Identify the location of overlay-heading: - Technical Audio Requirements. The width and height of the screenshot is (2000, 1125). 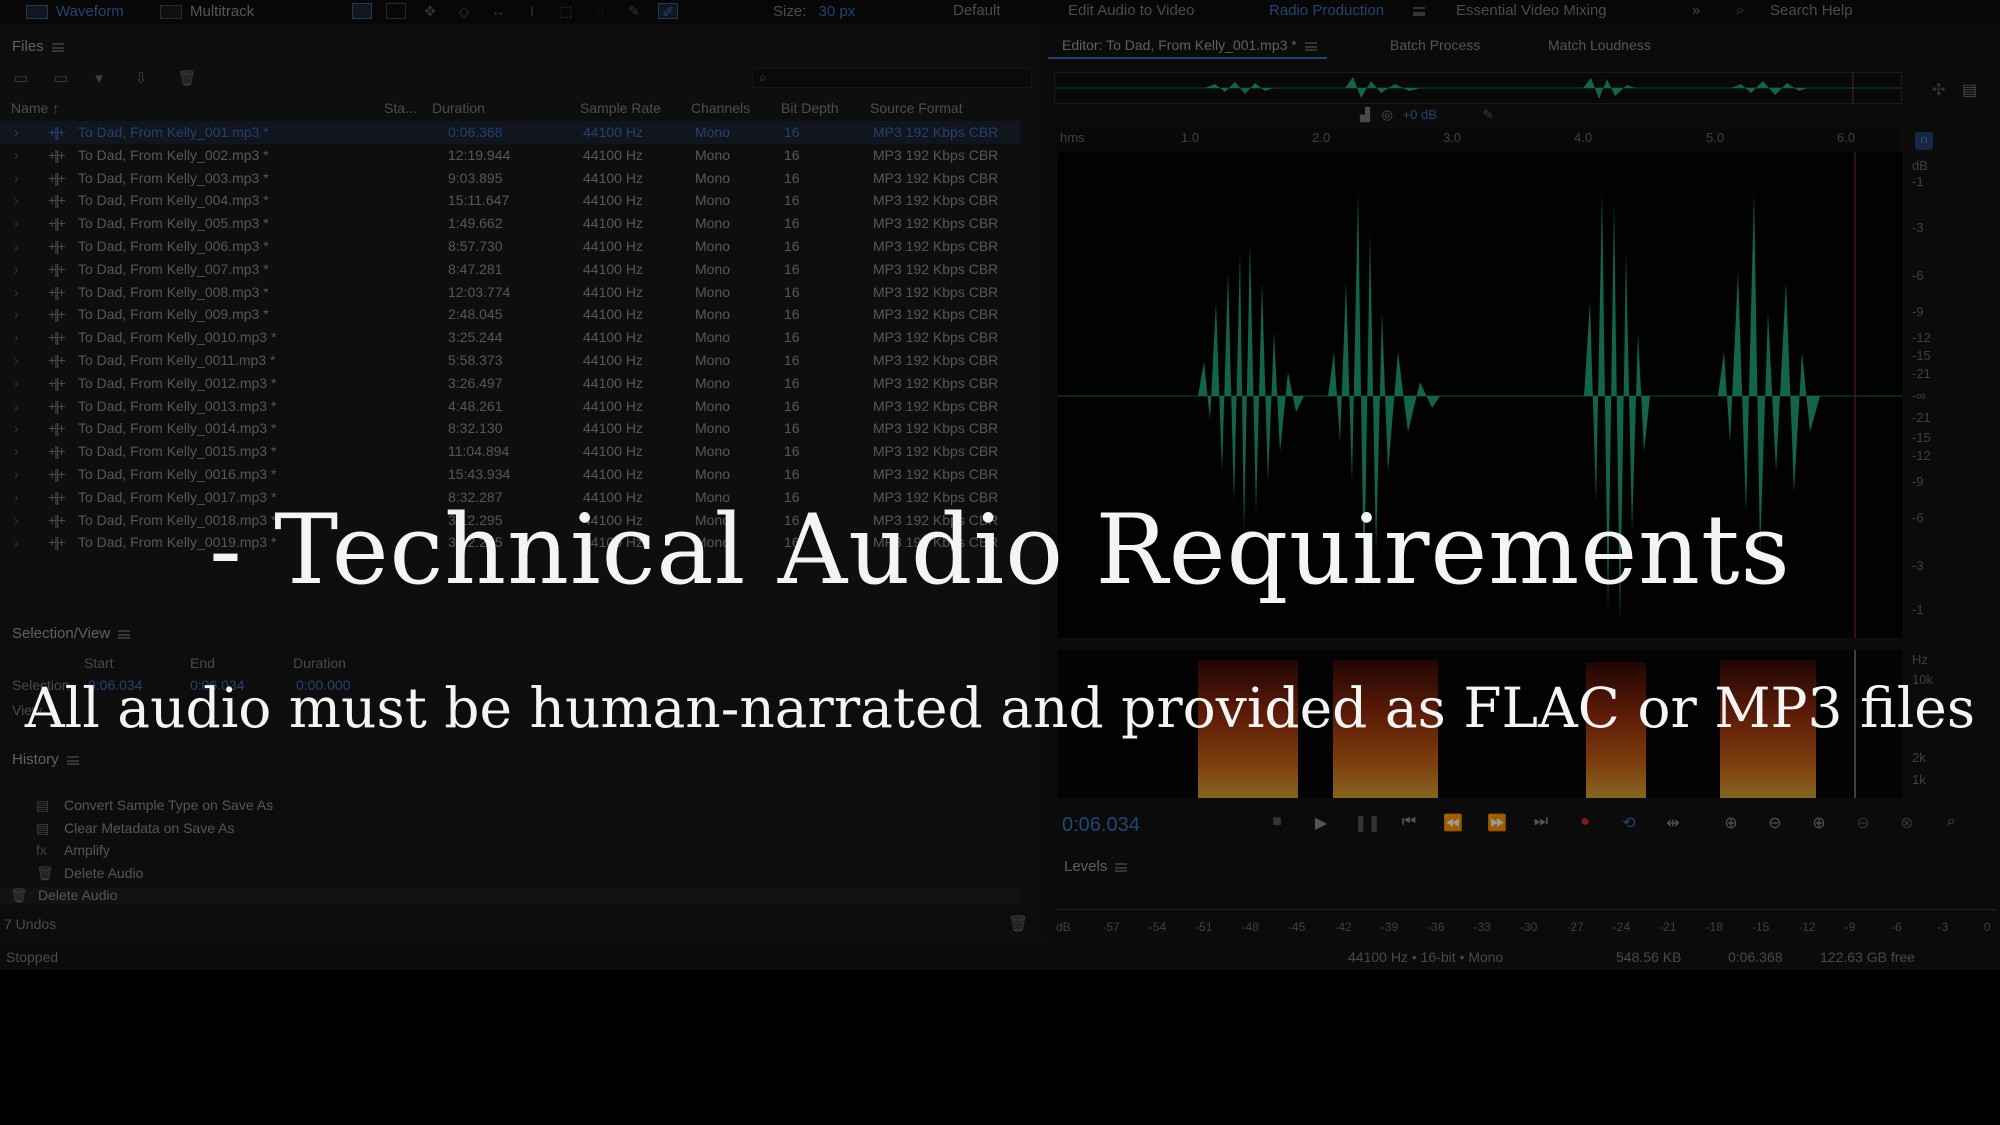
(1000, 550).